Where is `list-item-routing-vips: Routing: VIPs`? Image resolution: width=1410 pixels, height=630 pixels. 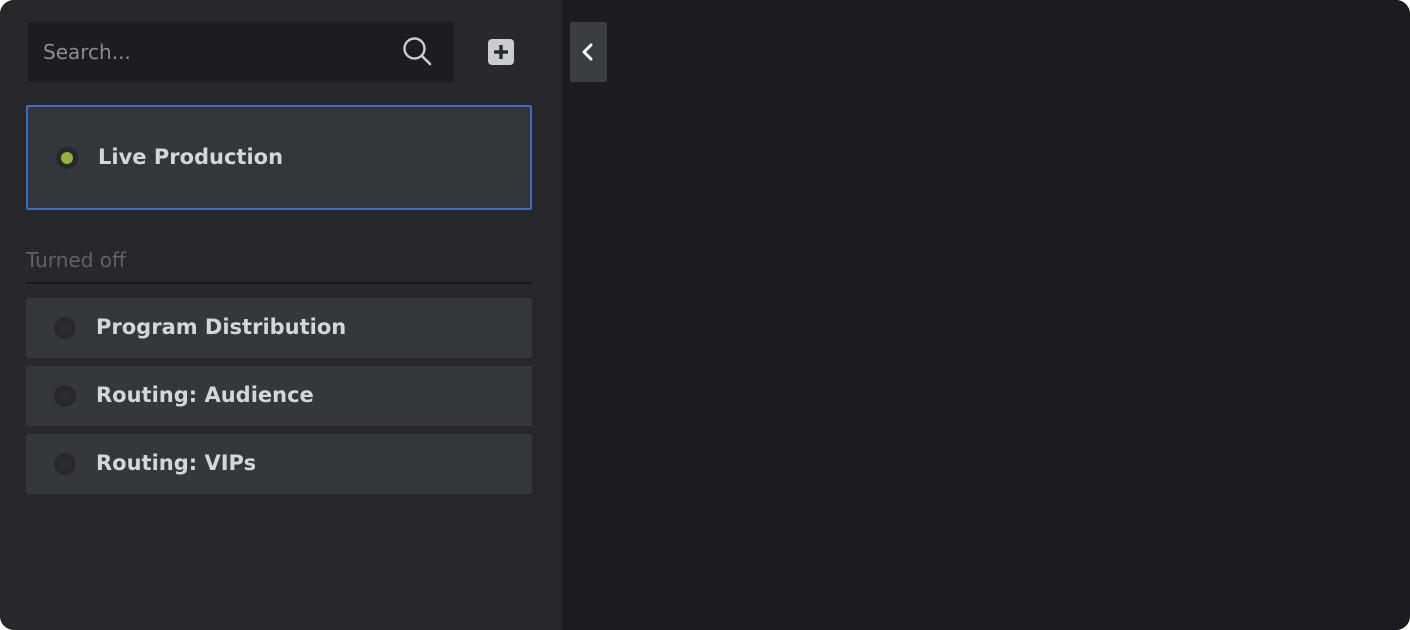 list-item-routing-vips: Routing: VIPs is located at coordinates (279, 464).